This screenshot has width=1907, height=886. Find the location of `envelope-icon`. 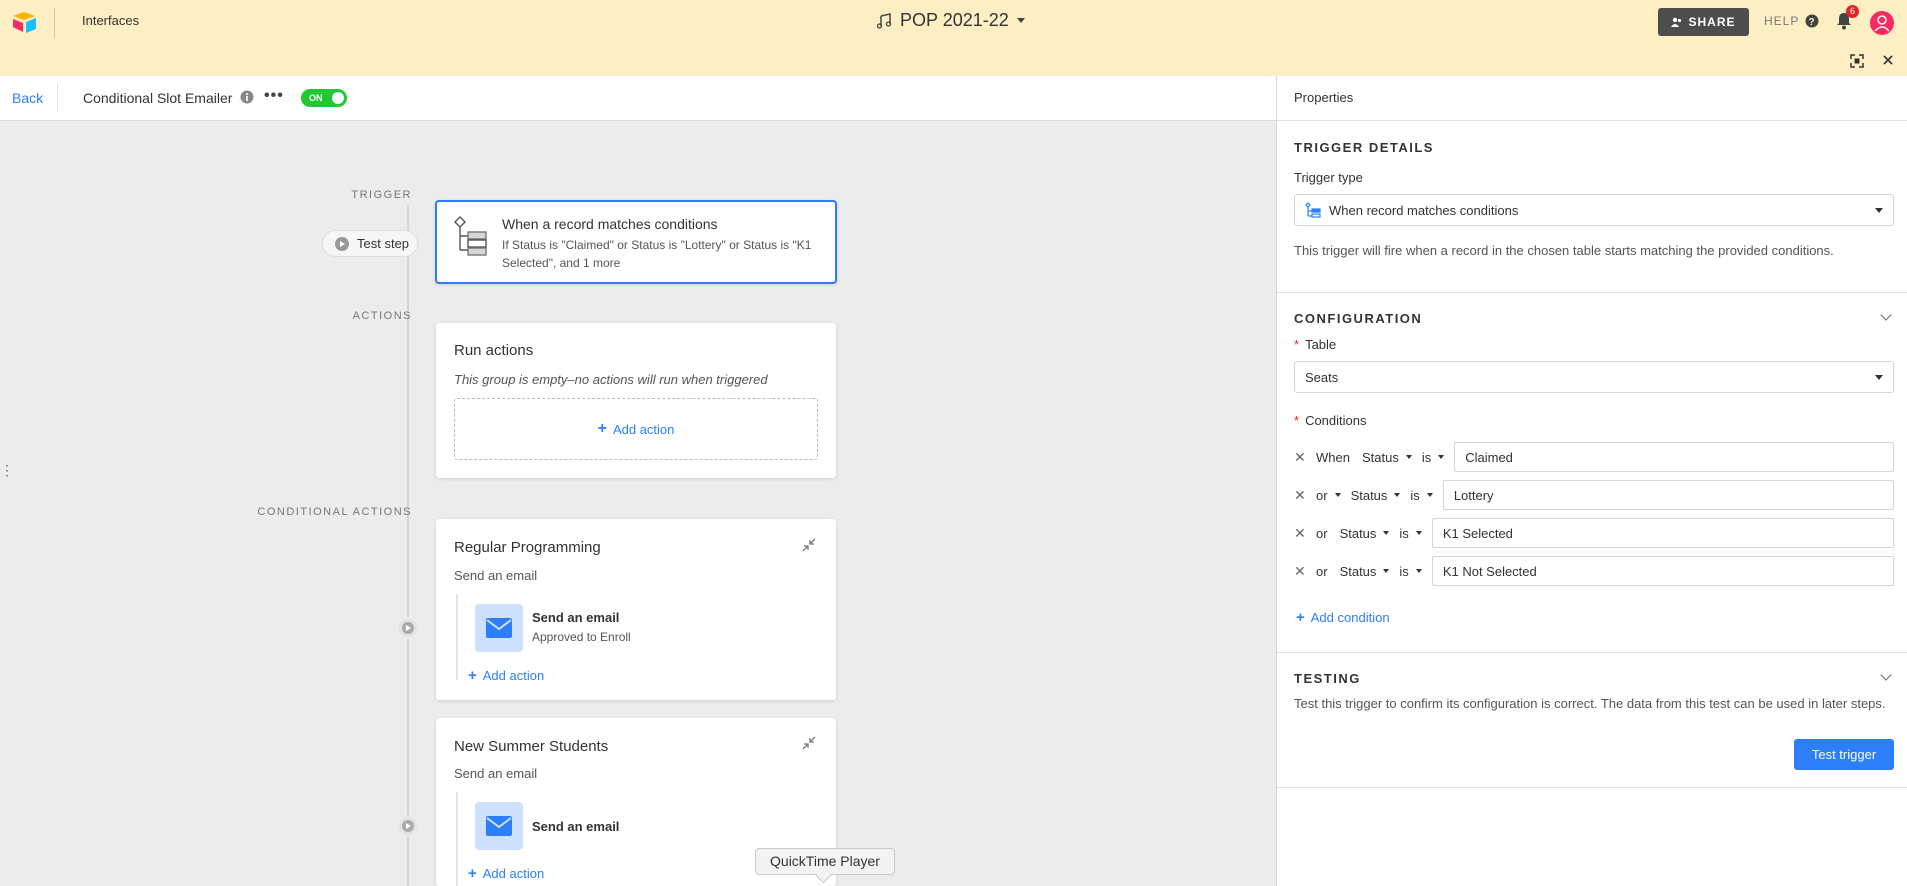

envelope-icon is located at coordinates (499, 628).